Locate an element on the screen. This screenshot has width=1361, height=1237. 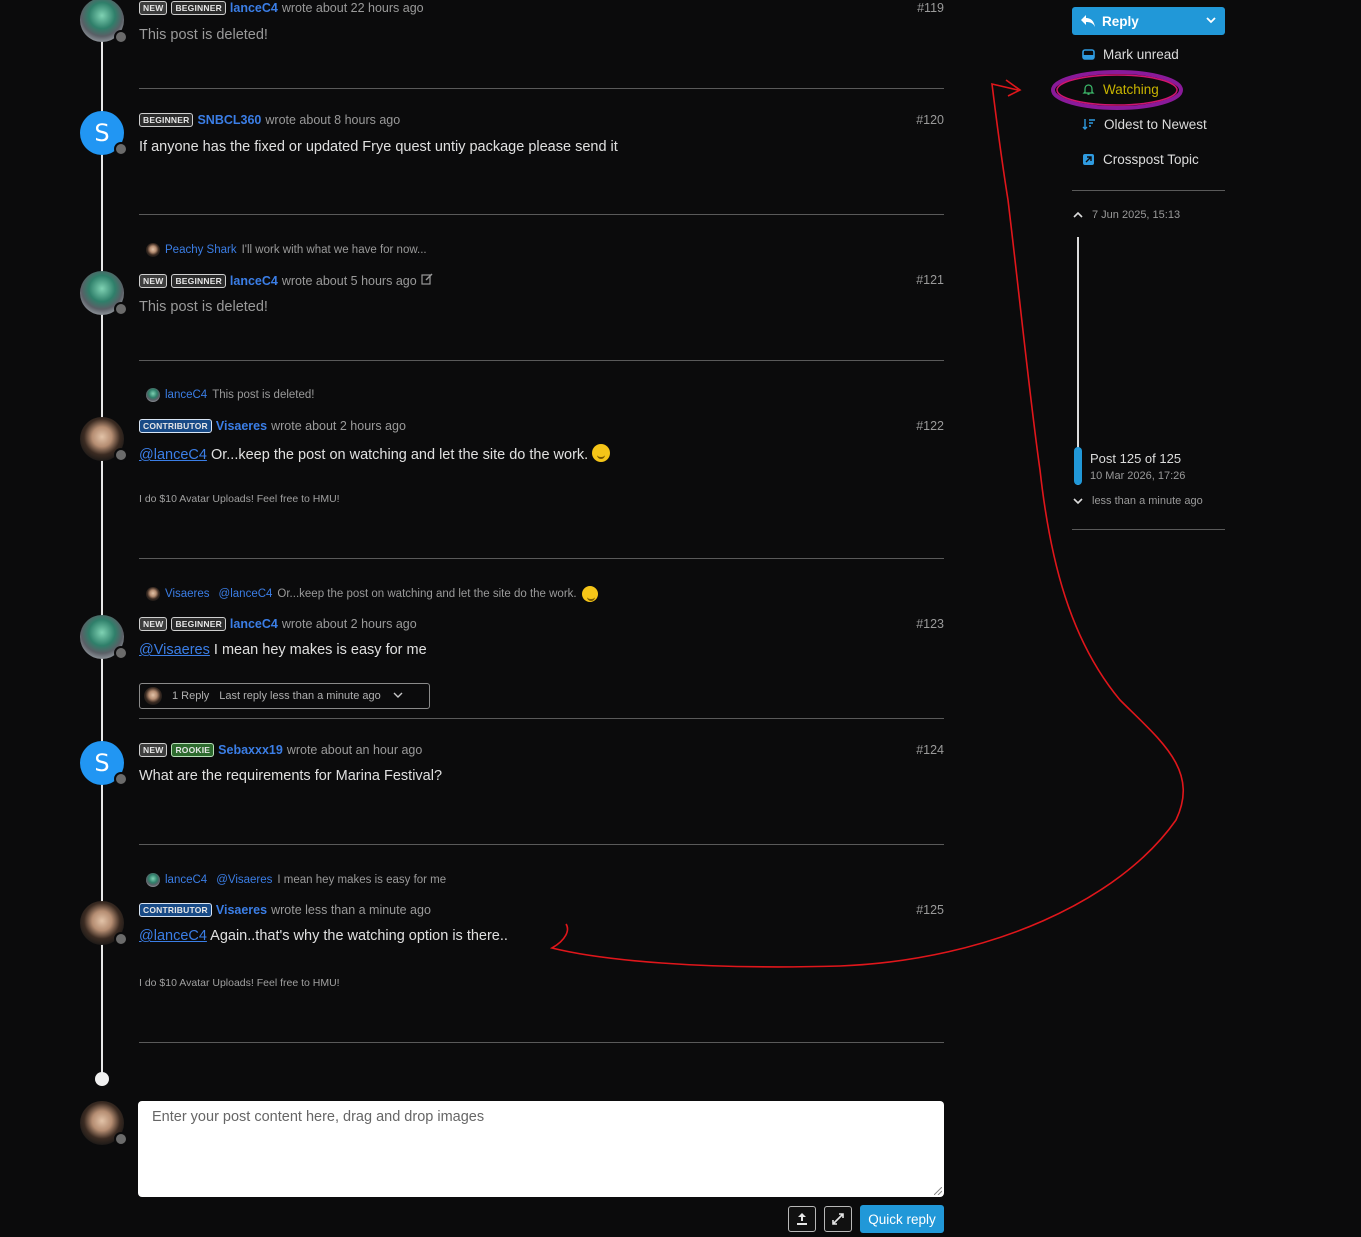
parent-text: I mean hey makes is easy for me is located at coordinates (362, 880).